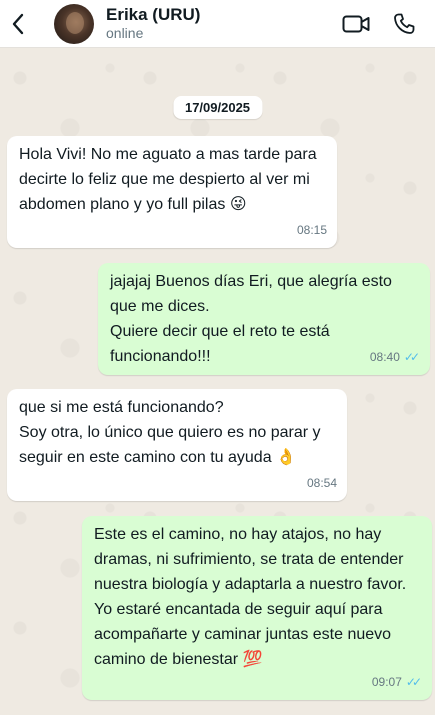 This screenshot has width=435, height=715. What do you see at coordinates (286, 457) in the screenshot?
I see `message-emoji: 👌` at bounding box center [286, 457].